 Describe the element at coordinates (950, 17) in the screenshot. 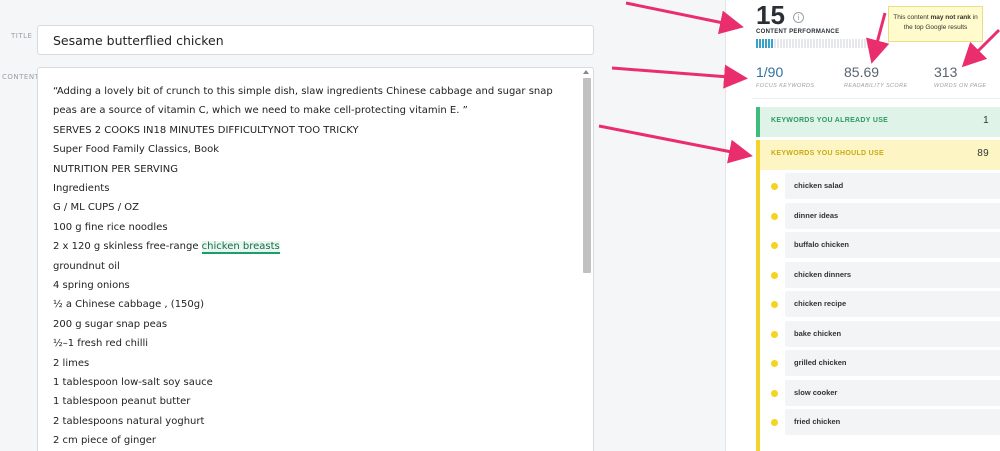

I see `tooltip-text-bold: may not rank` at that location.